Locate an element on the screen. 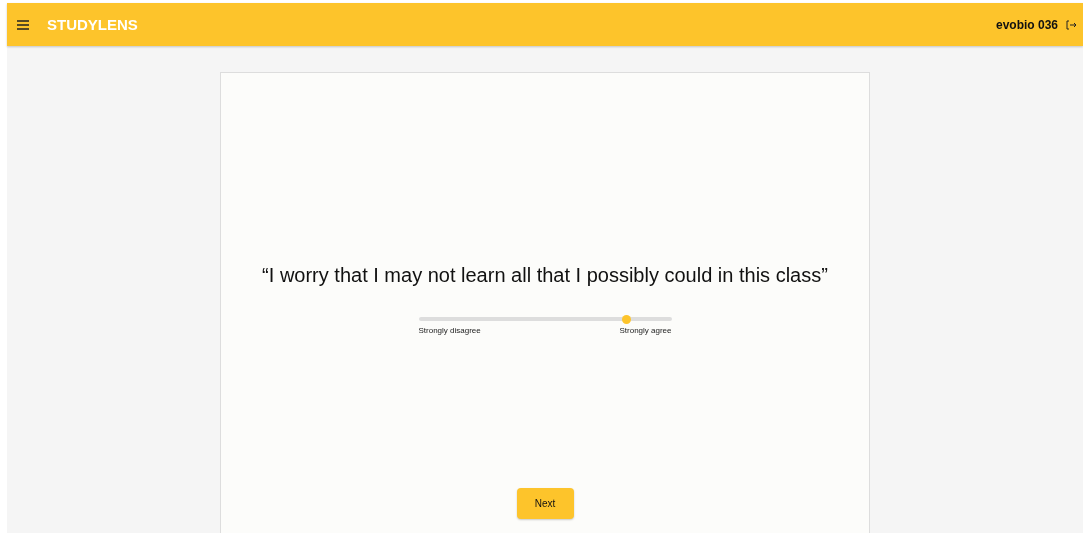 Image resolution: width=1083 pixels, height=533 pixels. slider-thumb is located at coordinates (626, 319).